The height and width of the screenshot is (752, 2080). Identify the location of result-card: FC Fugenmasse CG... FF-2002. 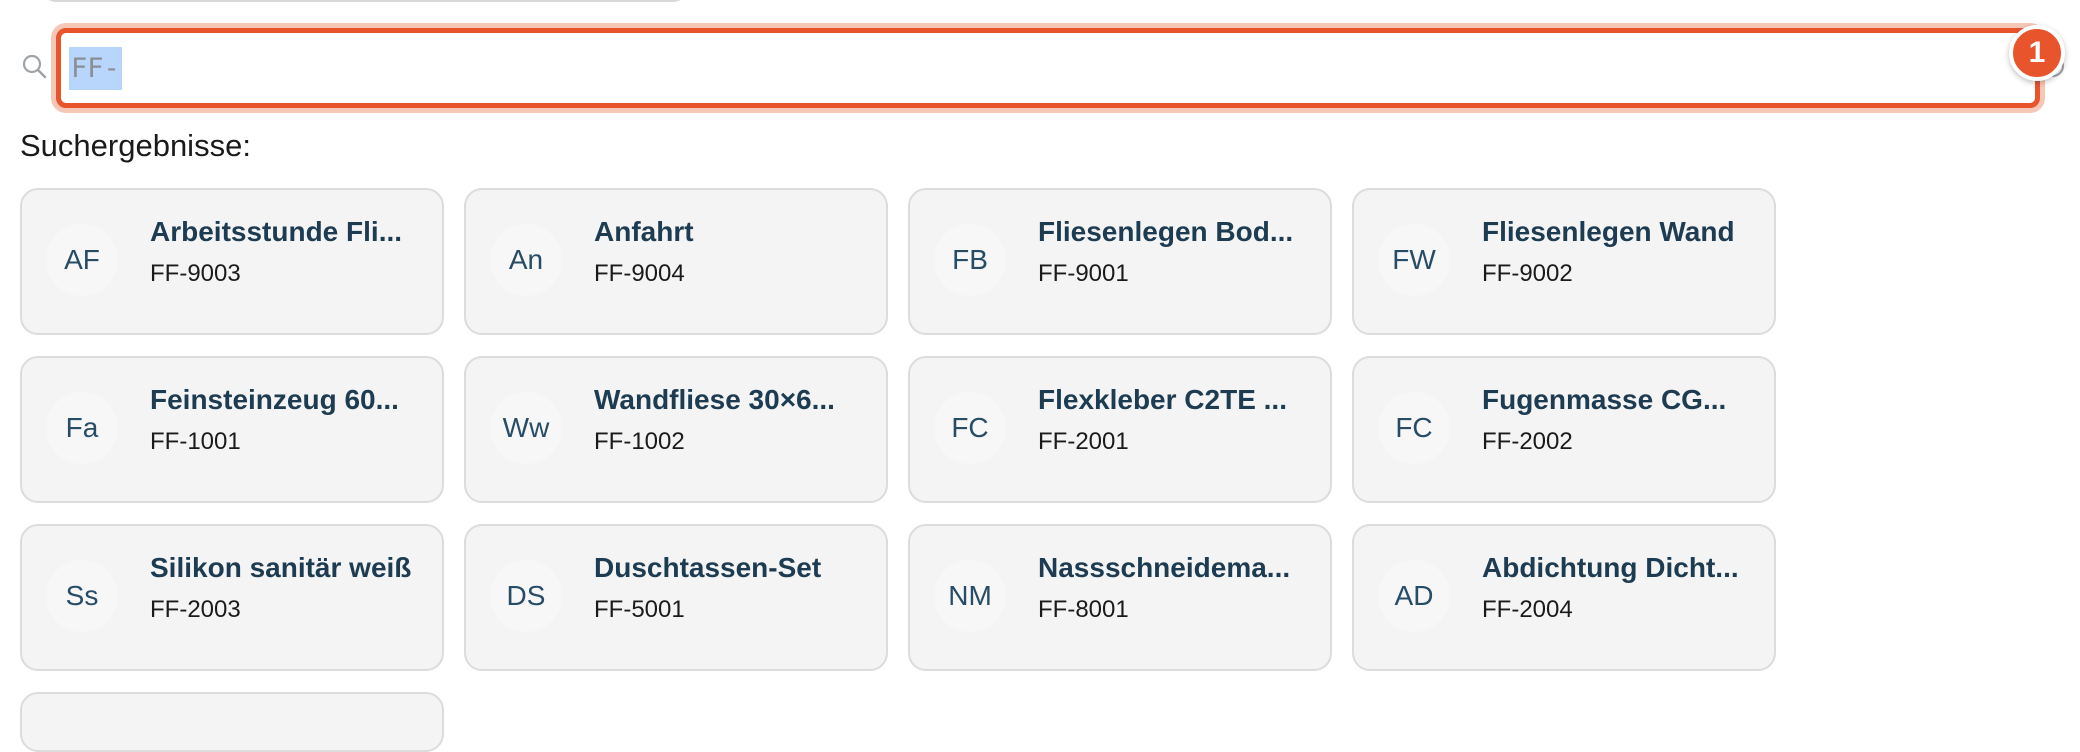
(1564, 429).